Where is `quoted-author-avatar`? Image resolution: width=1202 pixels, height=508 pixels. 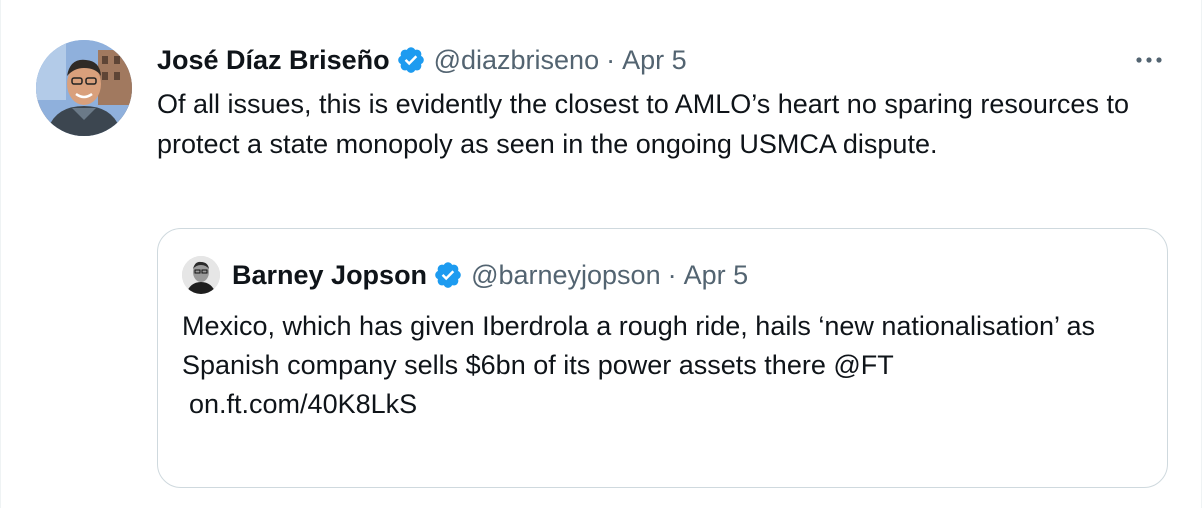
quoted-author-avatar is located at coordinates (201, 275).